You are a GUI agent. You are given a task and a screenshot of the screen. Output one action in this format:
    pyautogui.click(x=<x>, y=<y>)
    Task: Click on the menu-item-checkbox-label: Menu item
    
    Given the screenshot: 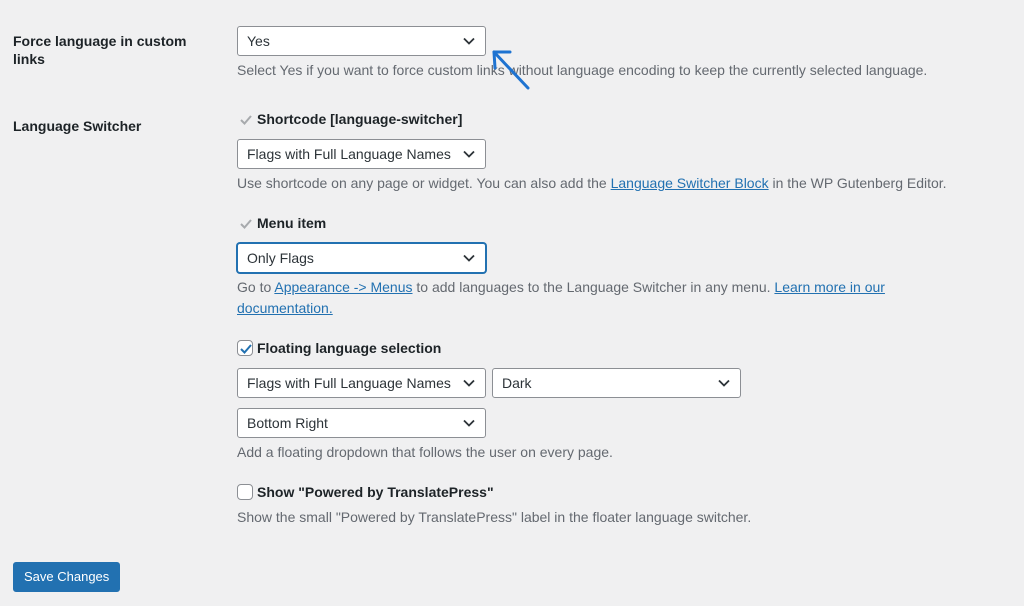 What is the action you would take?
    pyautogui.click(x=292, y=223)
    